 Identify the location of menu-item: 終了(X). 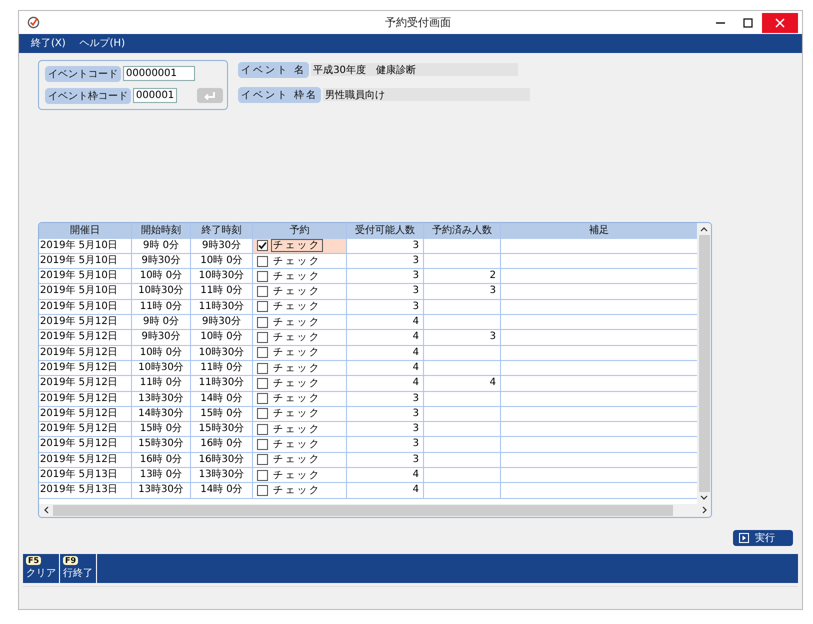
(48, 43).